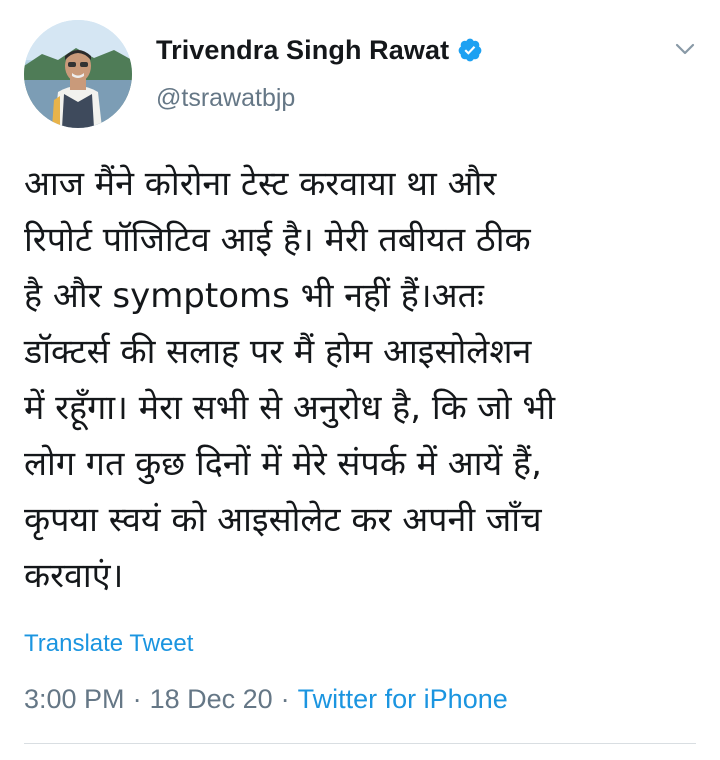 The height and width of the screenshot is (760, 720). What do you see at coordinates (211, 699) in the screenshot?
I see `tweet-date: 18 Dec 20` at bounding box center [211, 699].